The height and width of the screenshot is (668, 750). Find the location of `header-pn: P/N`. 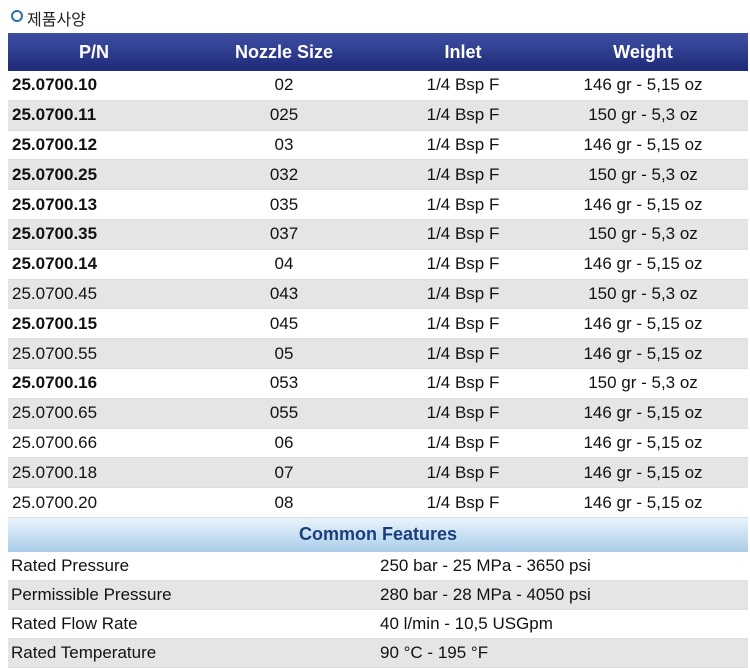

header-pn: P/N is located at coordinates (94, 52).